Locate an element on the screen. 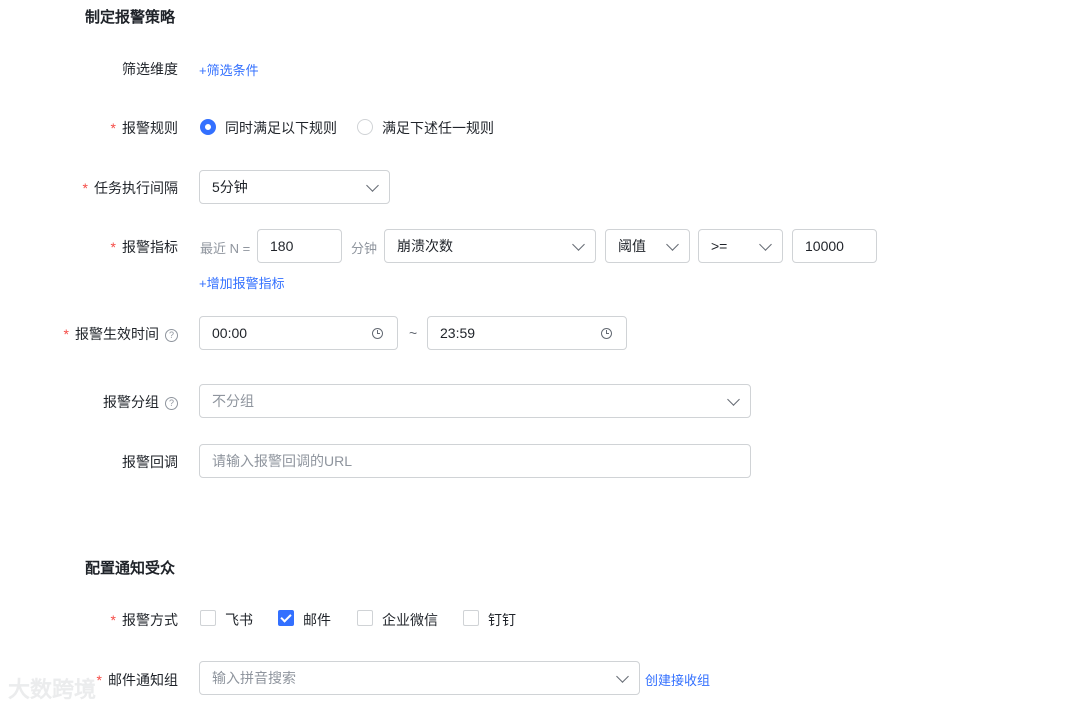 This screenshot has height=708, width=1080. effective-time-label: * 报警生效时间? is located at coordinates (121, 334).